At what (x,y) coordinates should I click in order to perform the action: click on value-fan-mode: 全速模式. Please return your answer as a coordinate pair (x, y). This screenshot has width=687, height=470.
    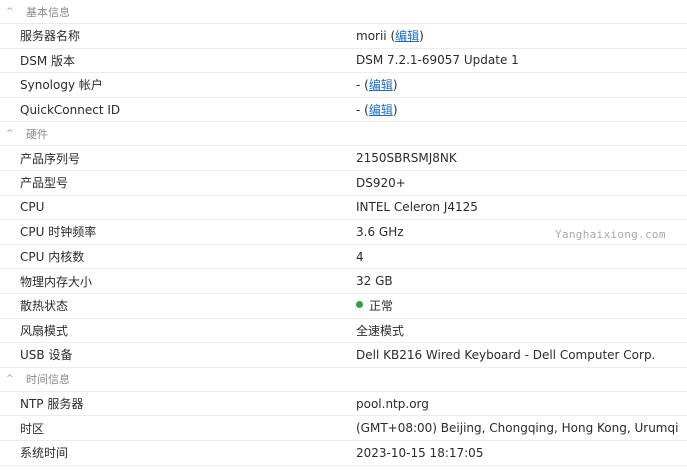
    Looking at the image, I should click on (380, 330).